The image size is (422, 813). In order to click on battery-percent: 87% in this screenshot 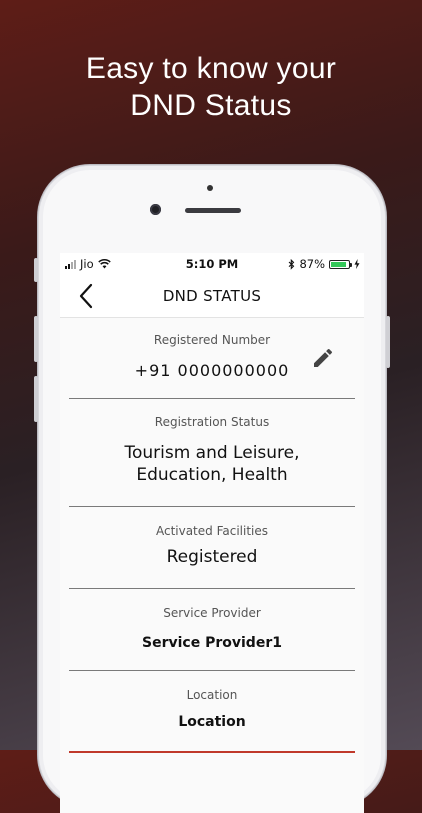, I will do `click(312, 264)`.